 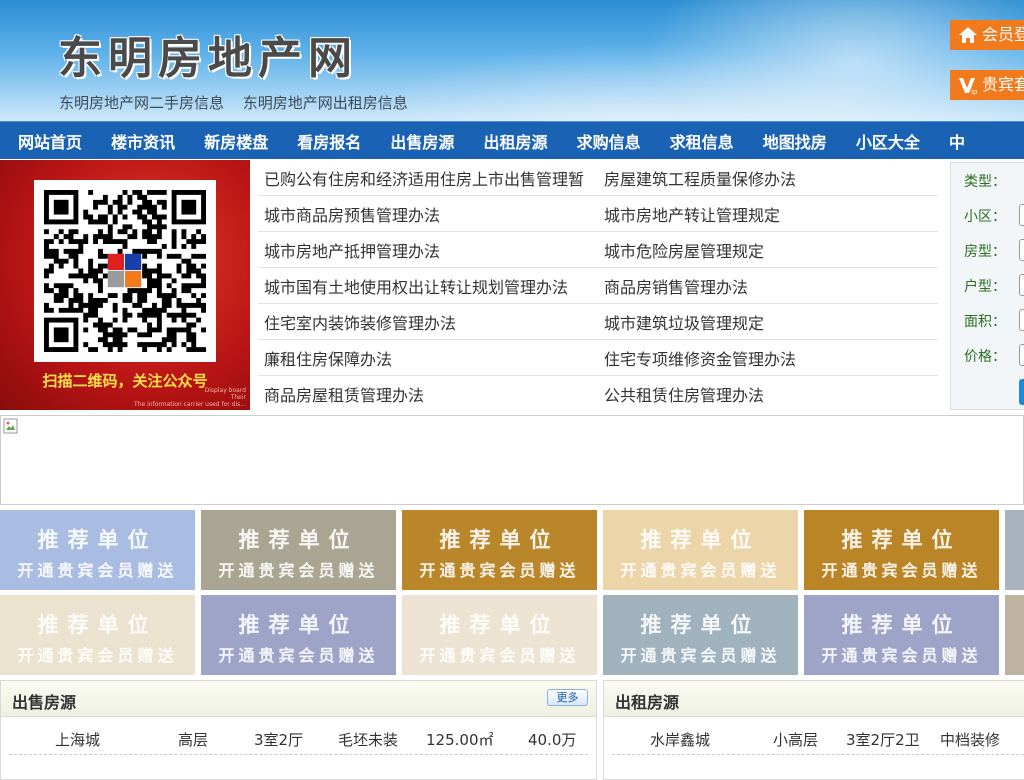 What do you see at coordinates (232, 141) in the screenshot?
I see `nav-new-homes: 新房楼盘` at bounding box center [232, 141].